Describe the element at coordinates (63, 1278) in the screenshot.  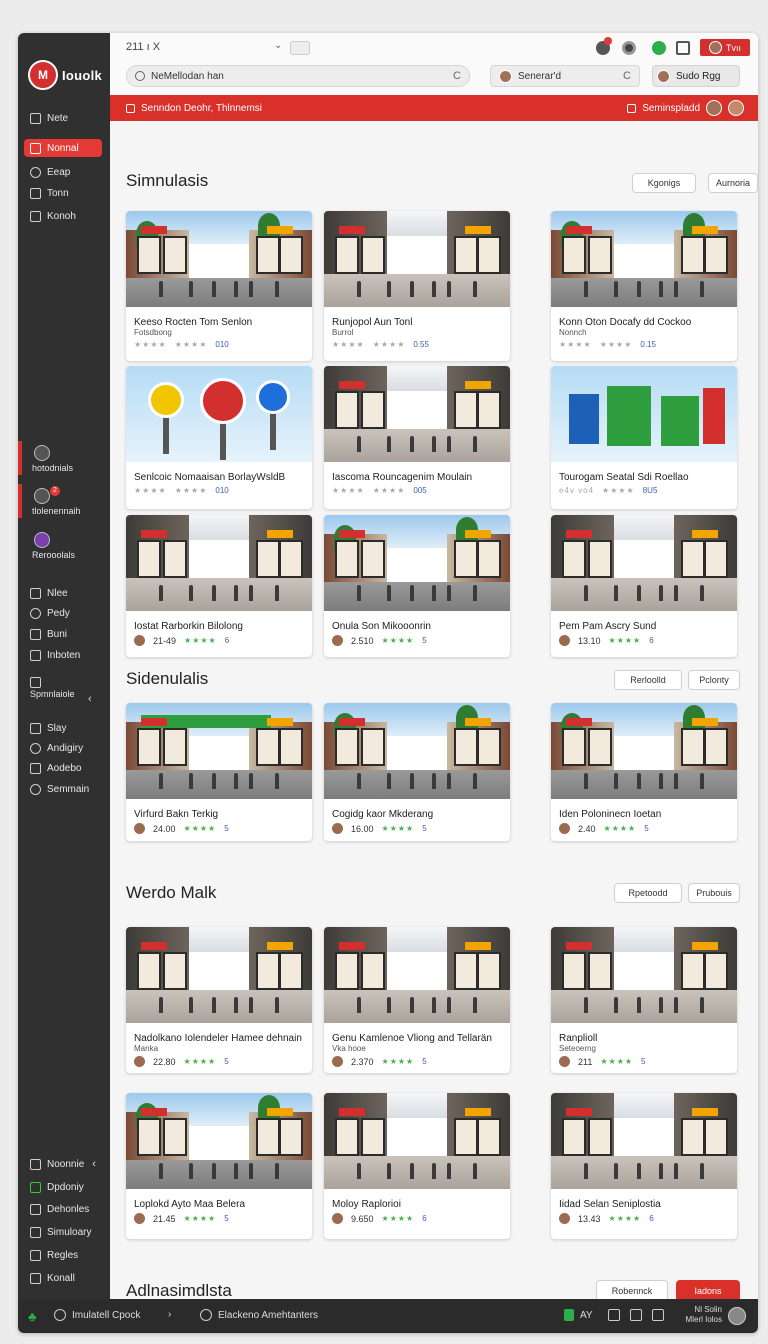
I see `sidebar-item-konall: Konall` at that location.